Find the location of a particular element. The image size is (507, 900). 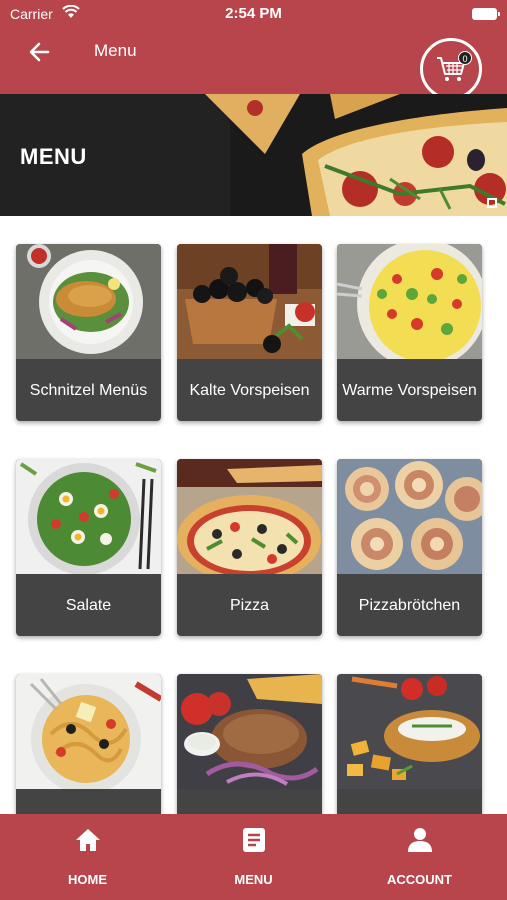

category-label: Salate is located at coordinates (88, 605).